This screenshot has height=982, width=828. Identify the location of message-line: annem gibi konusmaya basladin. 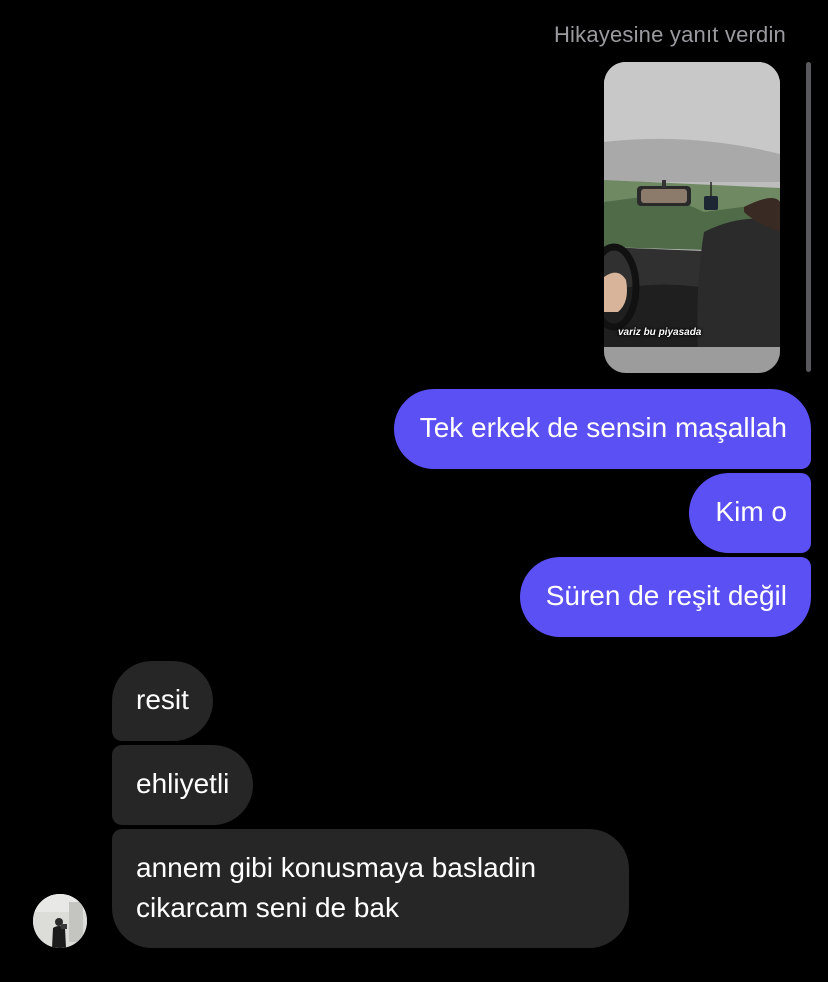
(336, 867).